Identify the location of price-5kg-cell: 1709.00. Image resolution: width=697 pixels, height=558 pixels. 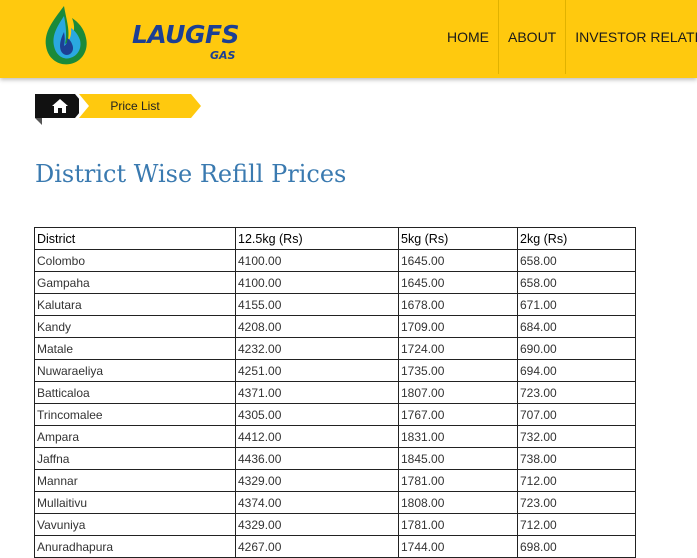
(458, 326).